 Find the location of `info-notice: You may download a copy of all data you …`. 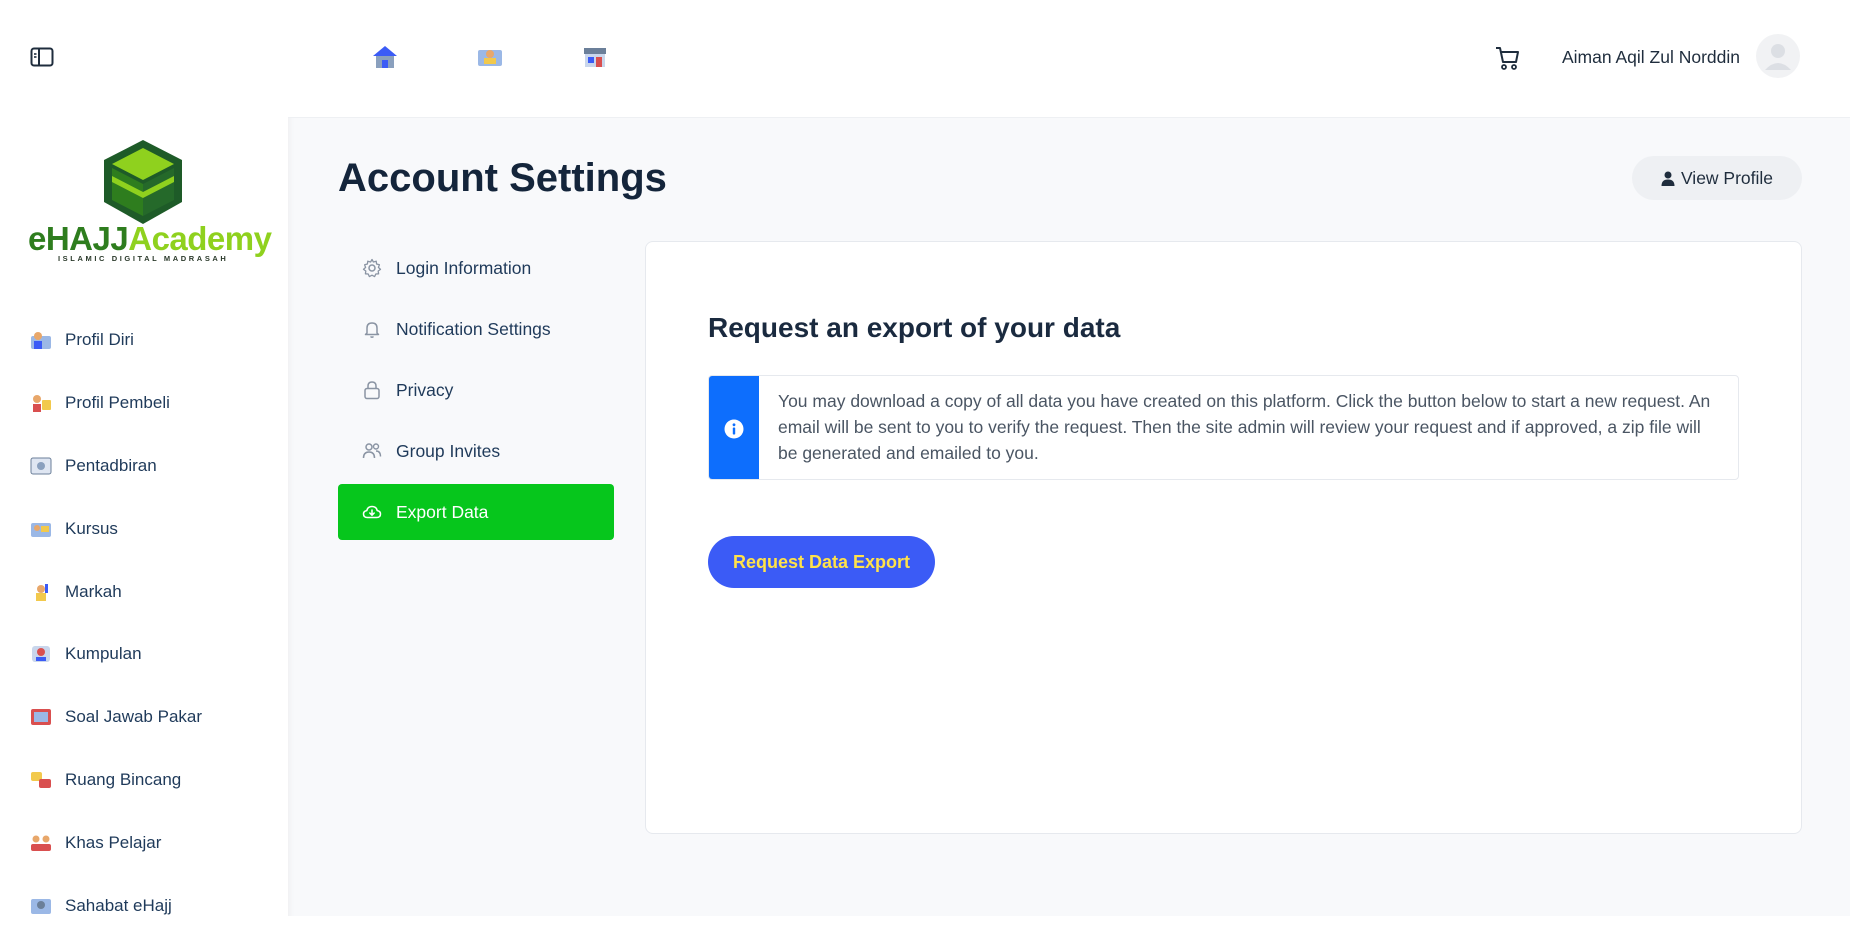

info-notice: You may download a copy of all data you … is located at coordinates (1223, 427).